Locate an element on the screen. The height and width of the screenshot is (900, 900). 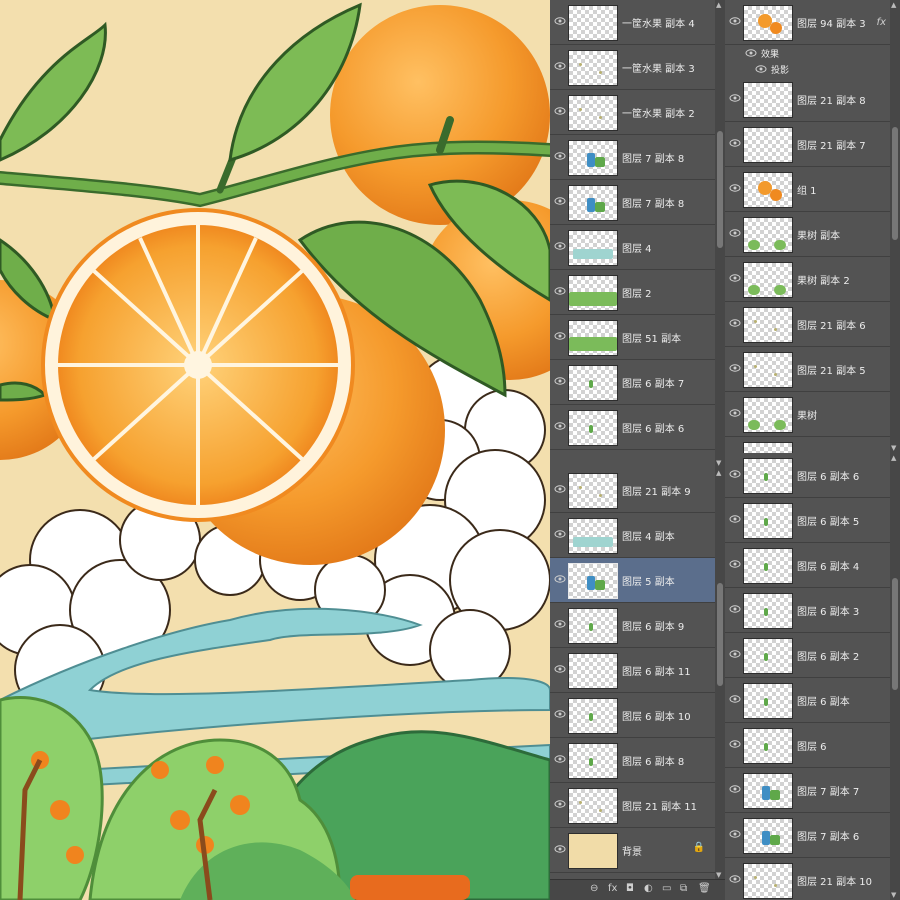
layer-name: 图层 94 副本 3 is located at coordinates (831, 22).